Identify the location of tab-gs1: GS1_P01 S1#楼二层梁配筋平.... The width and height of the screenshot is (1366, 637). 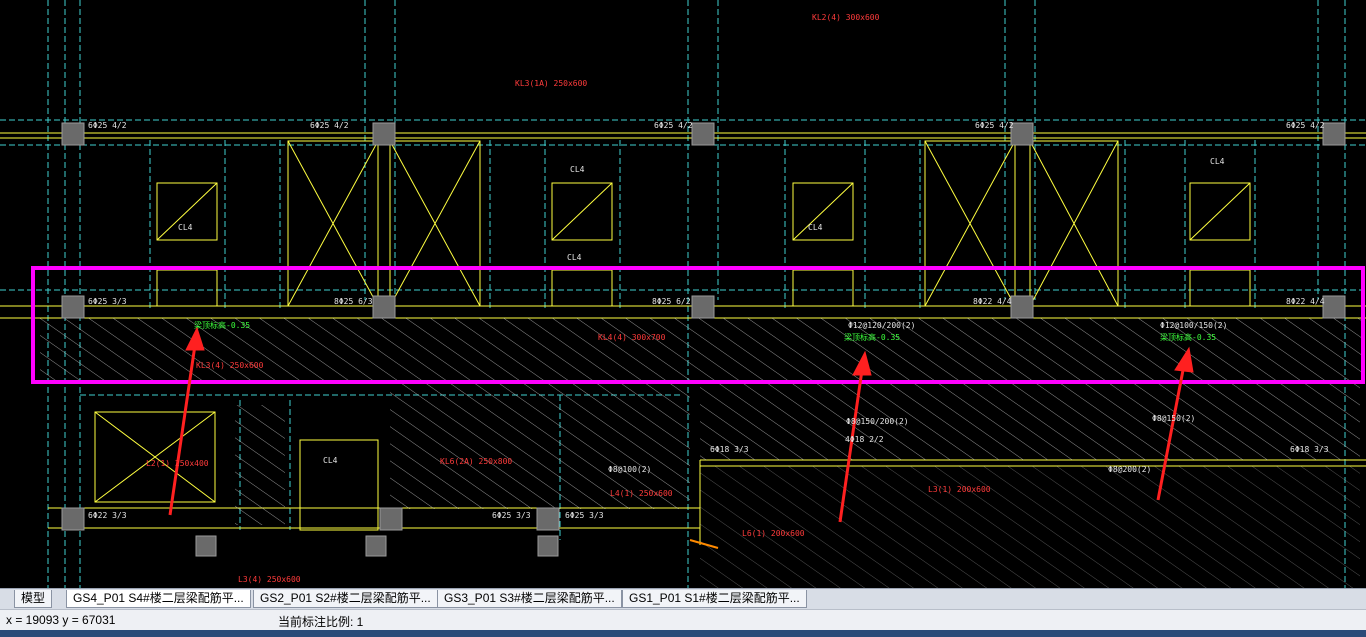
(714, 599).